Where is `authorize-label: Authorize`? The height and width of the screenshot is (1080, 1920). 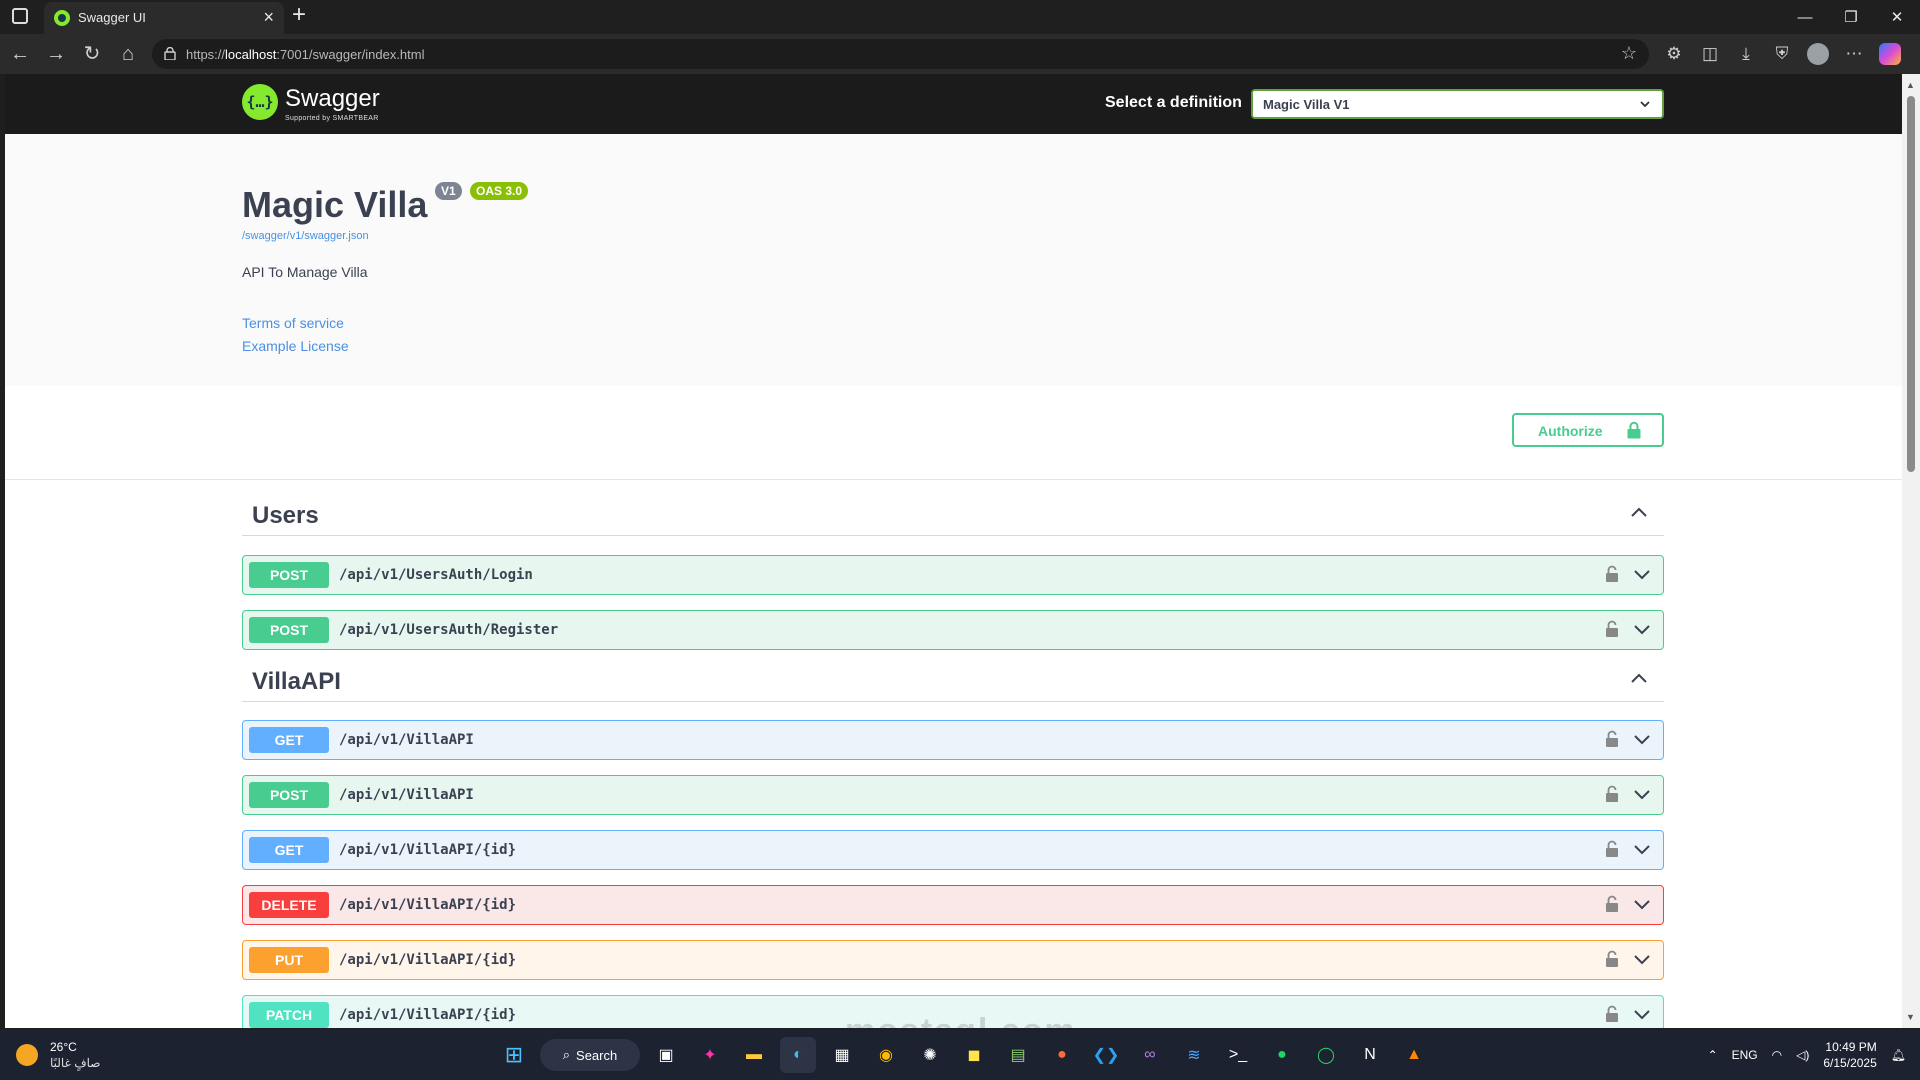
authorize-label: Authorize is located at coordinates (1570, 431).